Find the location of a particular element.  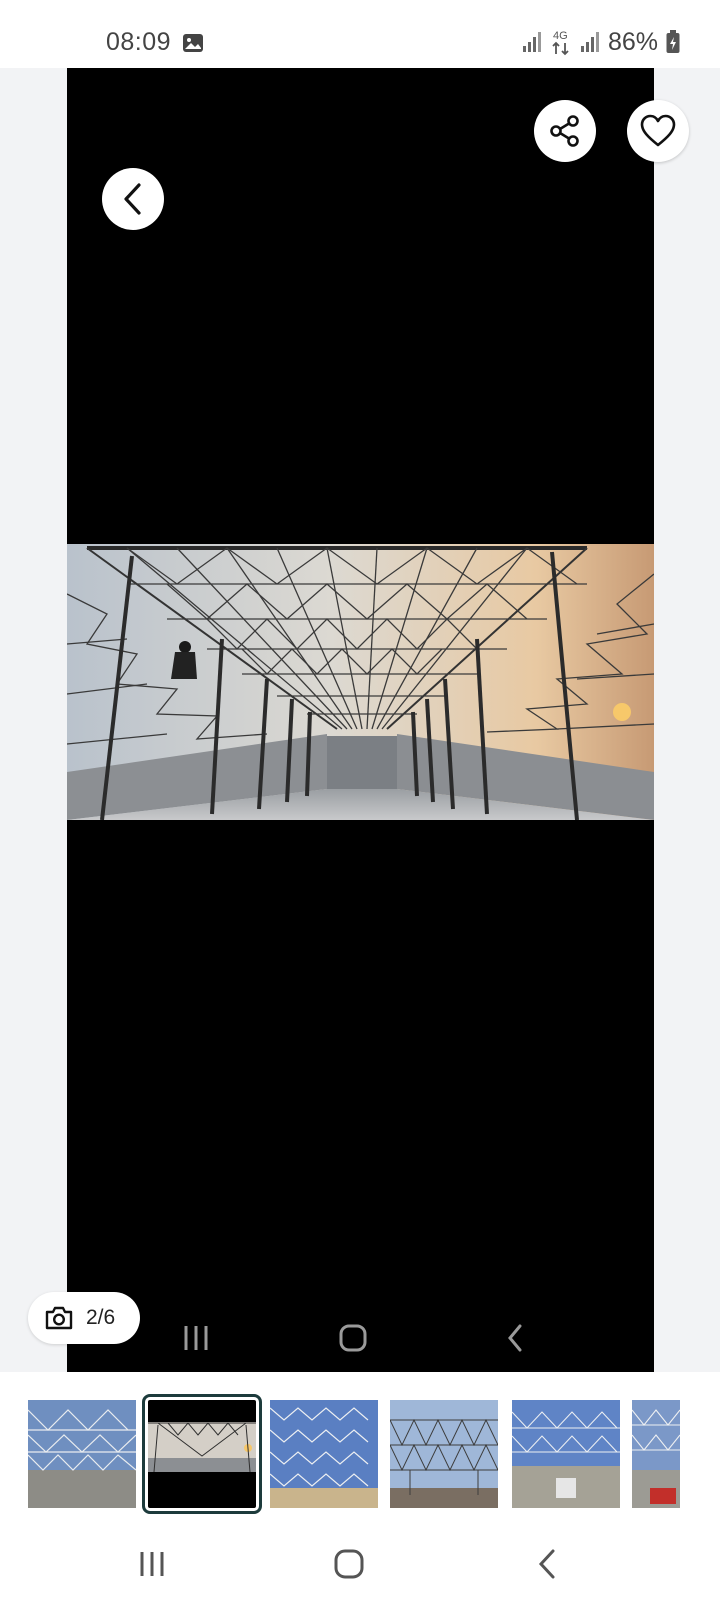

share-button is located at coordinates (565, 131).